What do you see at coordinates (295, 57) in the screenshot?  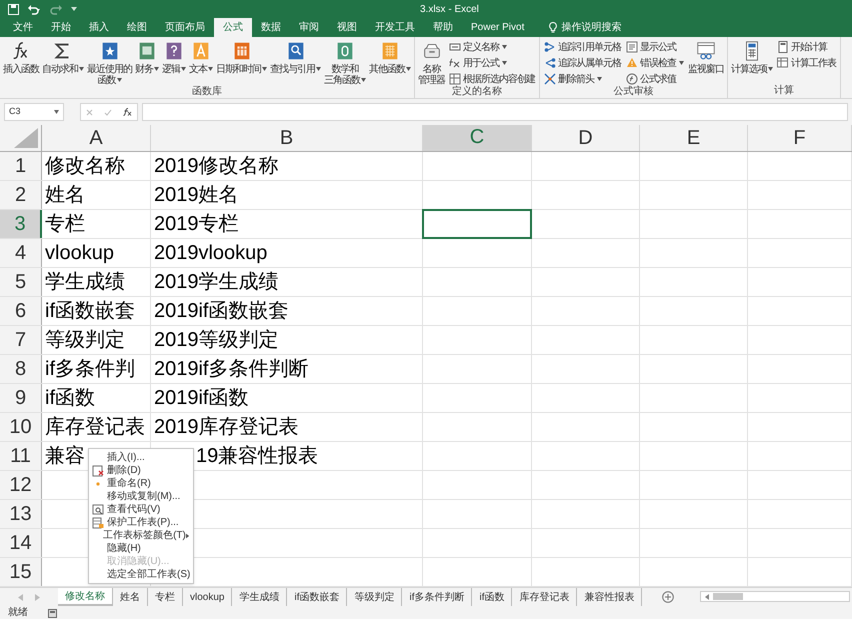 I see `ribbon-button: 查找与引用` at bounding box center [295, 57].